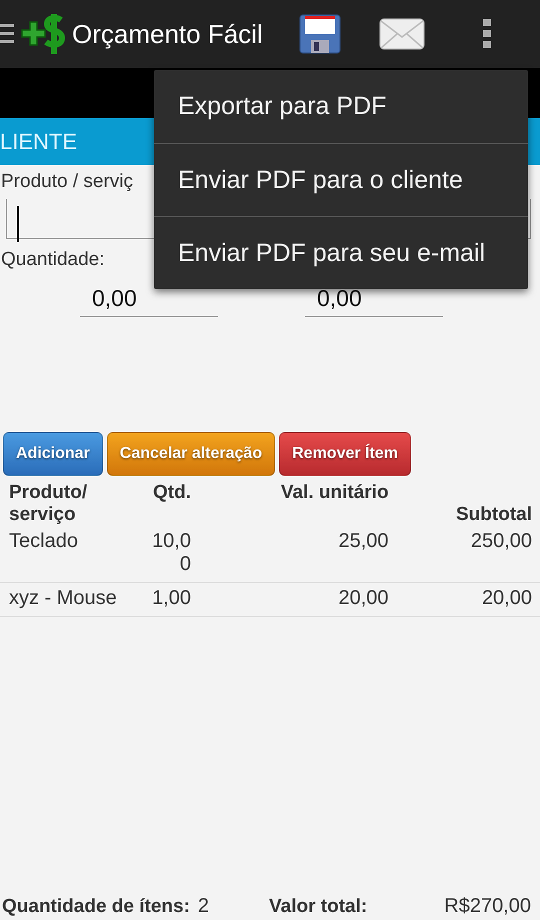 This screenshot has width=540, height=920. Describe the element at coordinates (363, 541) in the screenshot. I see `table-cell: 25,00` at that location.